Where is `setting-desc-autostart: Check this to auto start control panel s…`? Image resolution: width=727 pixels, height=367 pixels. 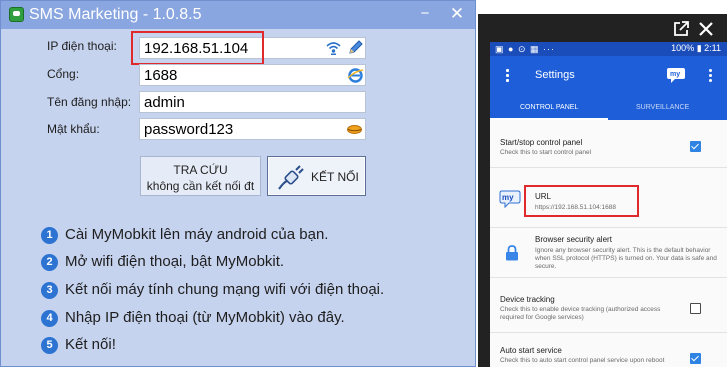 setting-desc-autostart: Check this to auto start control panel s… is located at coordinates (582, 360).